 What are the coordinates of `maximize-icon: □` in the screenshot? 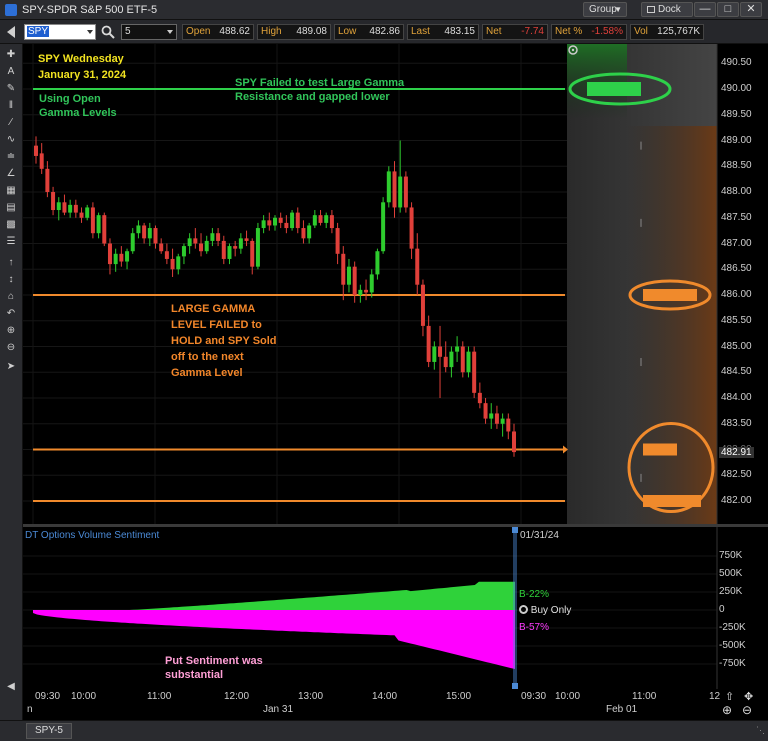 It's located at (728, 9).